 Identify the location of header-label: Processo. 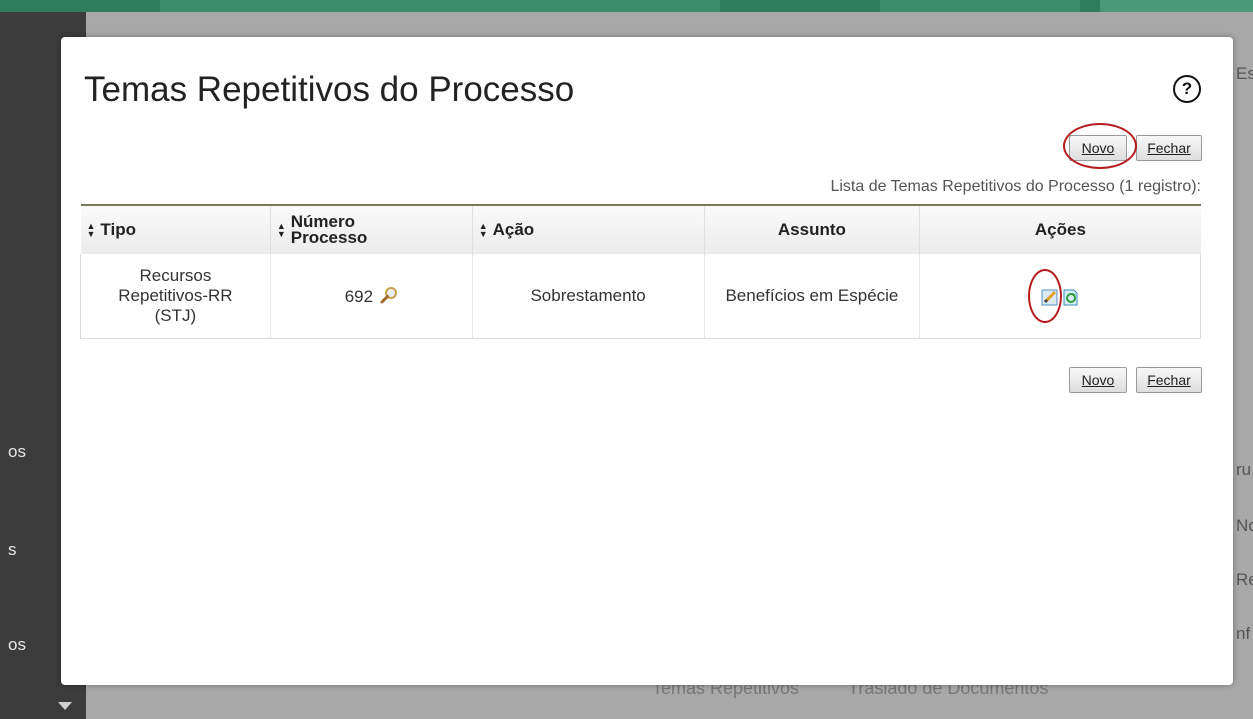
(329, 237).